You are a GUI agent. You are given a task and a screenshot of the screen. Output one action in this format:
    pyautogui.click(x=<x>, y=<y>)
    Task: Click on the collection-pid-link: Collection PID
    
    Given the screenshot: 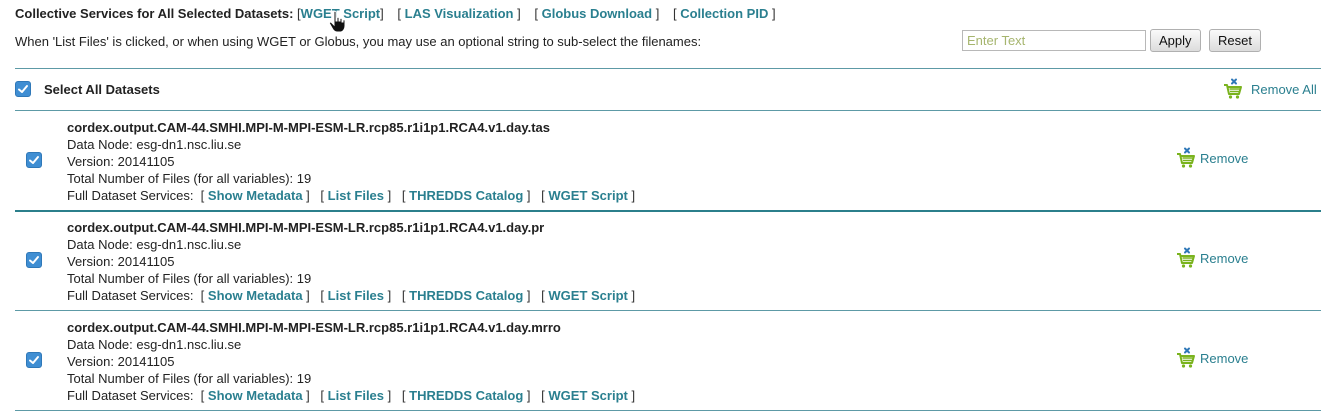 What is the action you would take?
    pyautogui.click(x=724, y=13)
    